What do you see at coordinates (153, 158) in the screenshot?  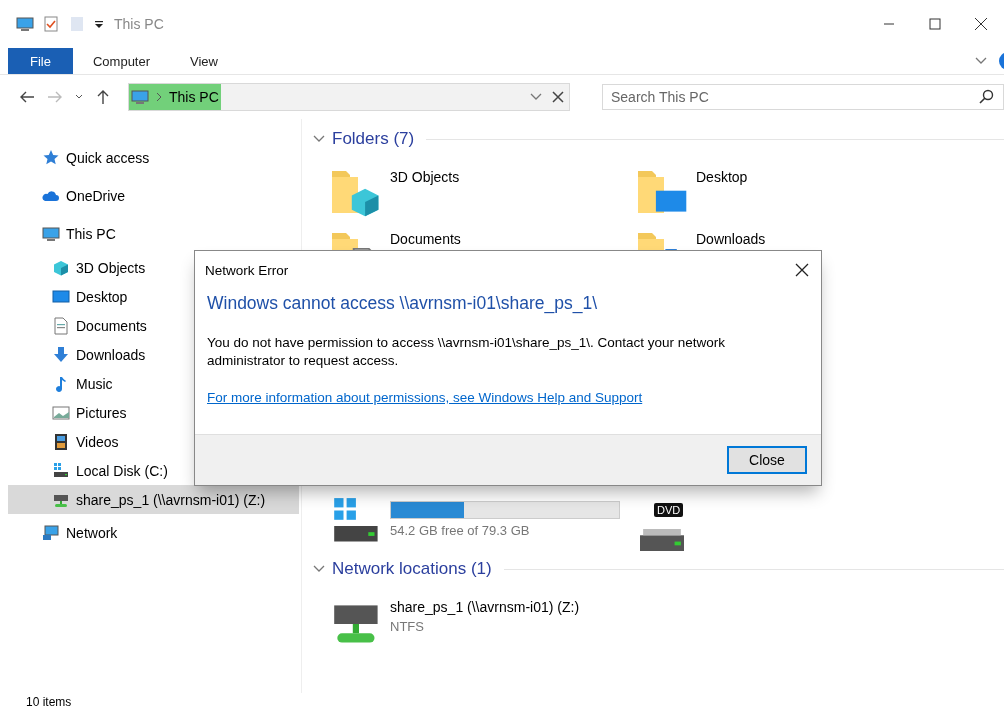 I see `nav-item: Quick access` at bounding box center [153, 158].